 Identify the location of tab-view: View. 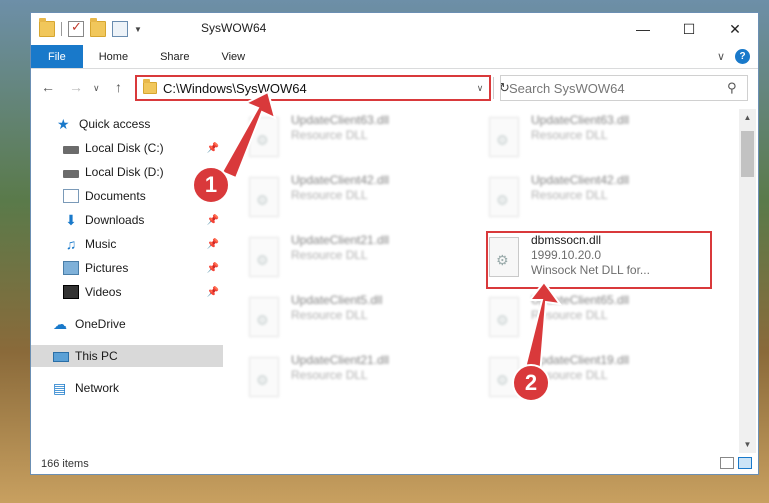
(233, 56).